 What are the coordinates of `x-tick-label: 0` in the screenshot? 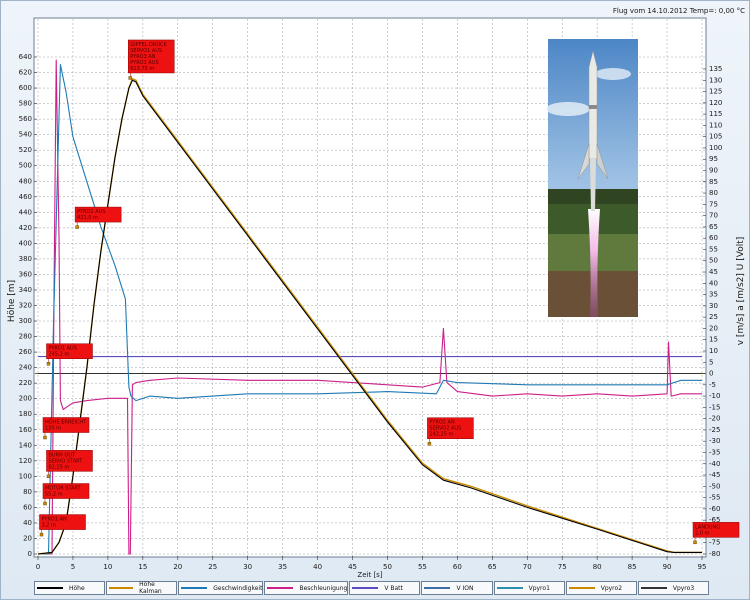 It's located at (38, 567).